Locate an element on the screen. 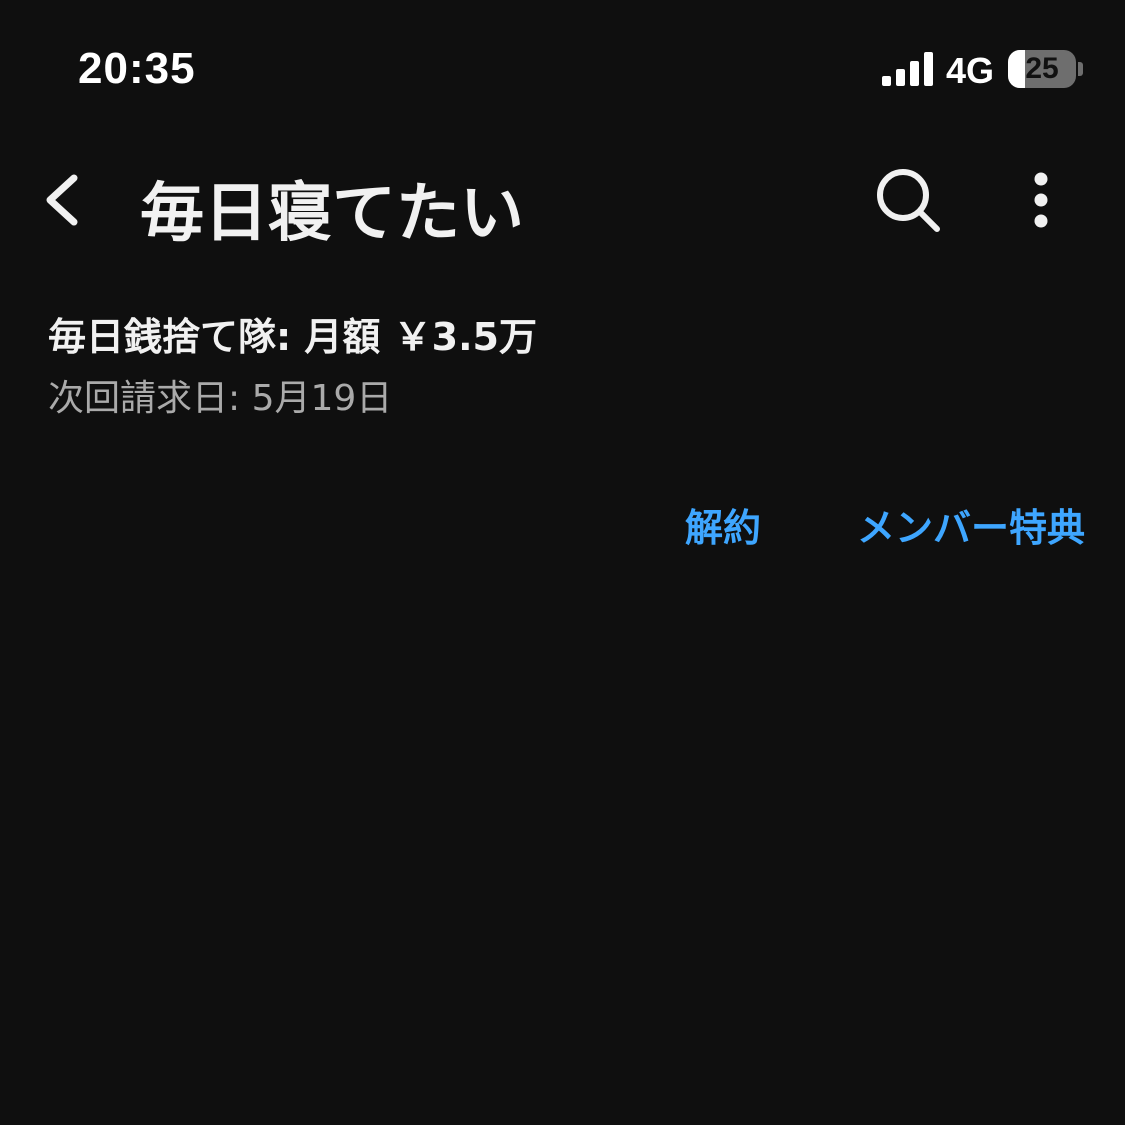  membership-actions: 解約 メンバー特典 is located at coordinates (885, 528).